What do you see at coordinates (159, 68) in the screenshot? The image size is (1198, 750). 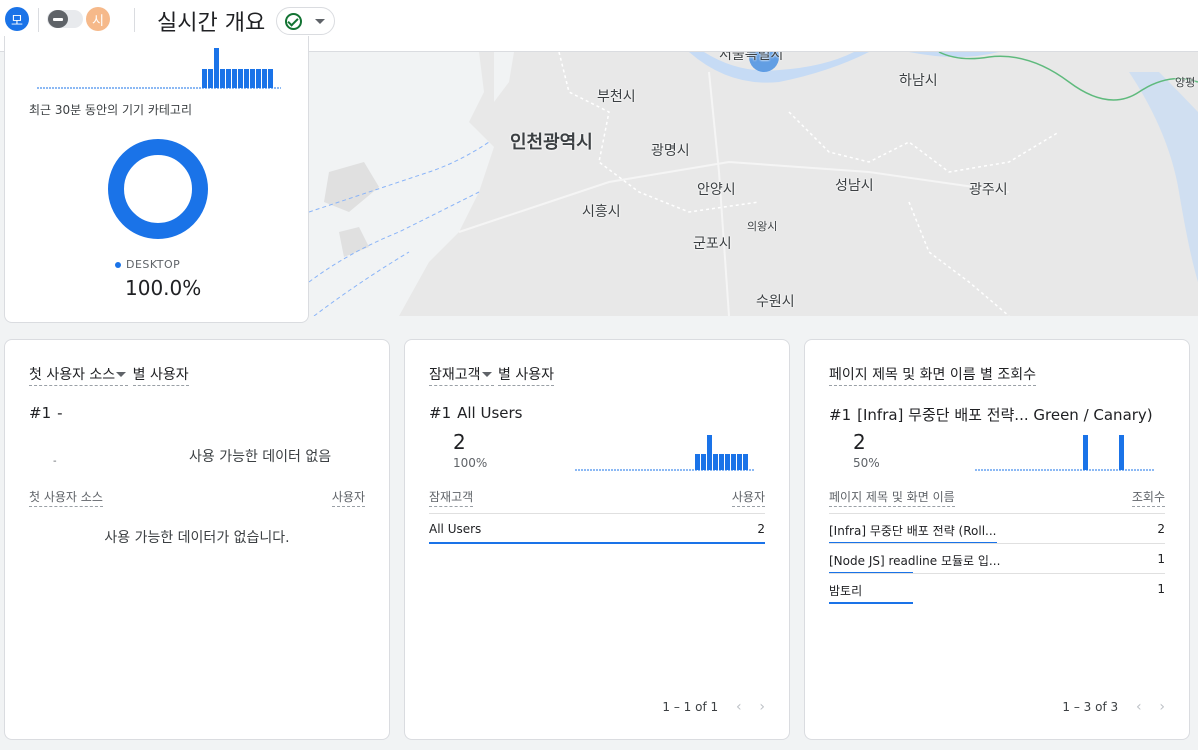 I see `device-sparkline` at bounding box center [159, 68].